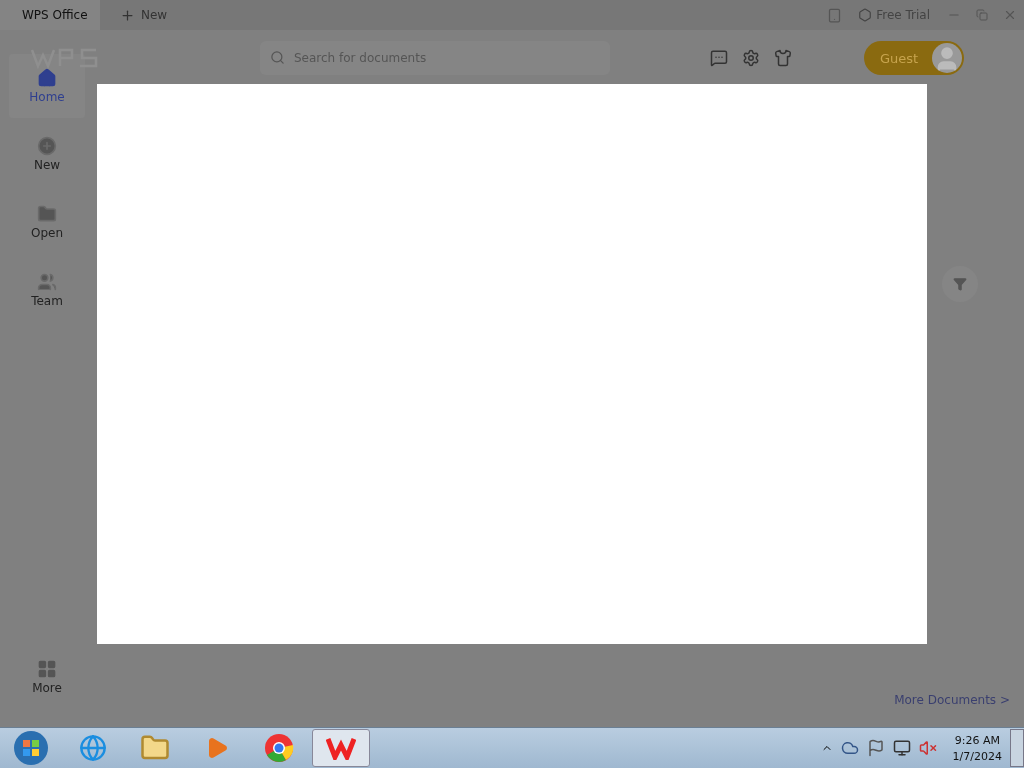  What do you see at coordinates (277, 57) in the screenshot?
I see `search-icon` at bounding box center [277, 57].